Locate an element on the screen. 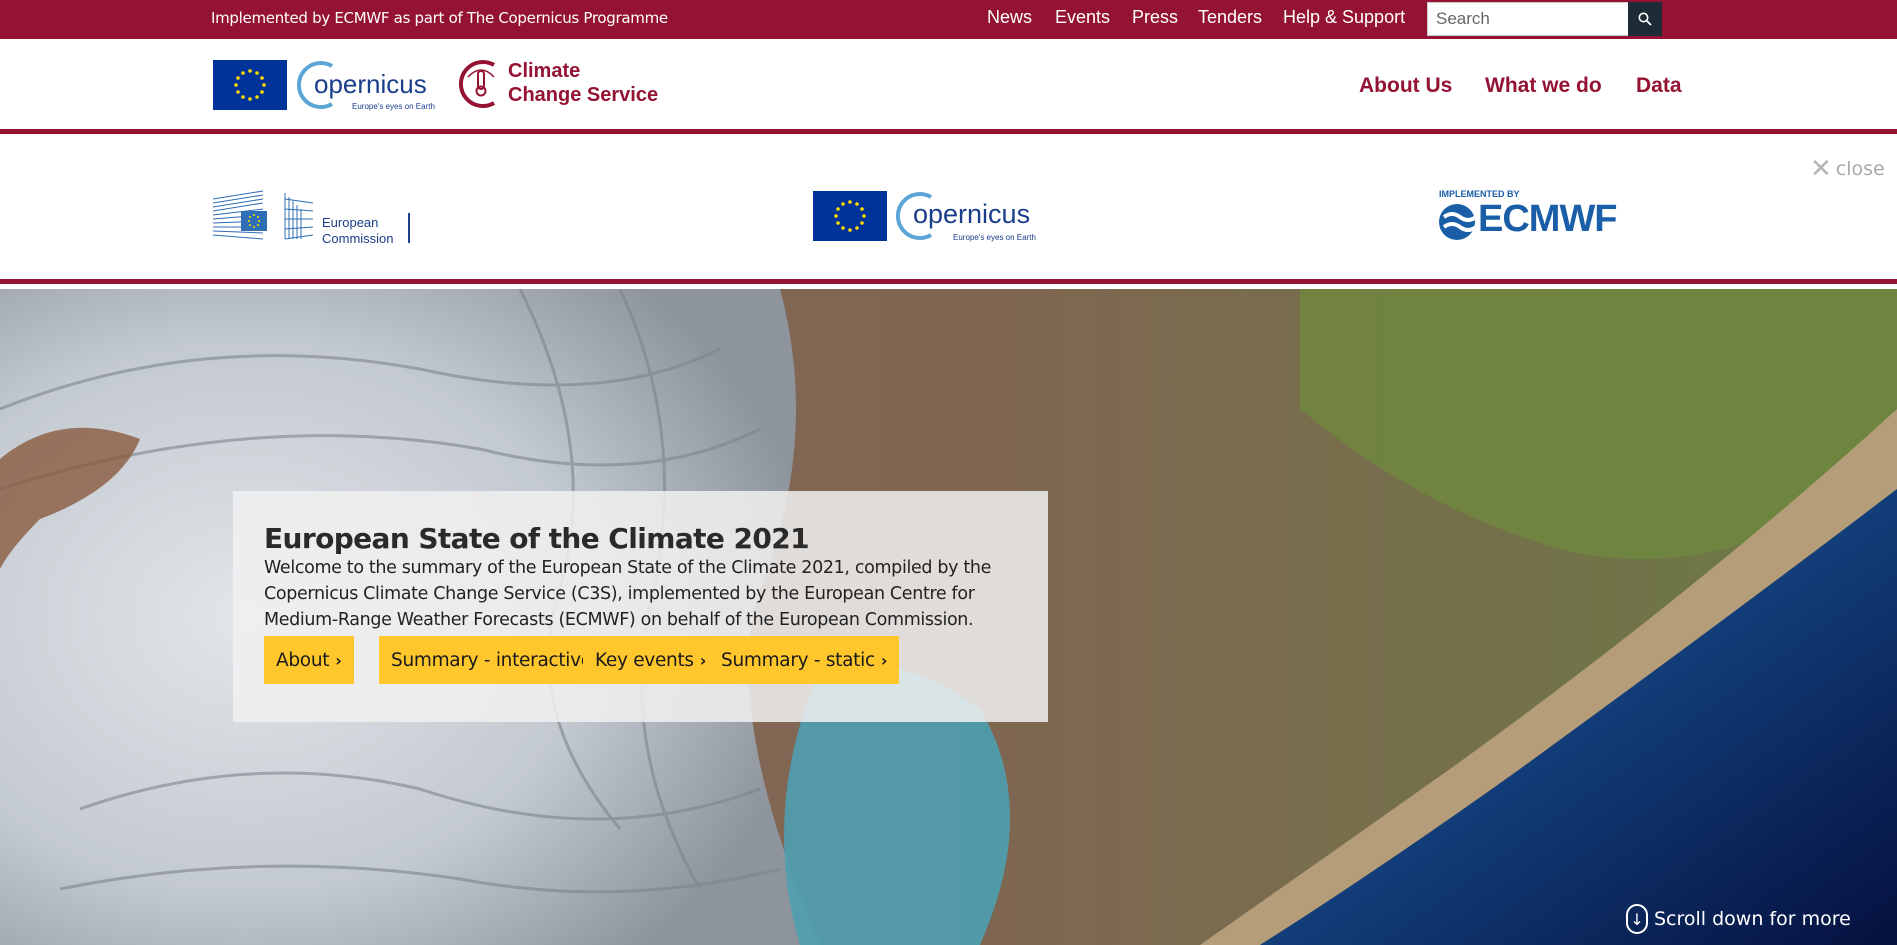  ecmwf-wordmark: ECMWF is located at coordinates (1548, 219).